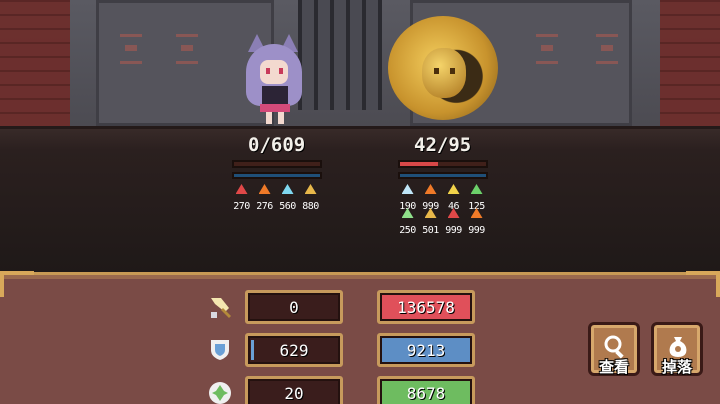 This screenshot has width=720, height=404. Describe the element at coordinates (430, 222) in the screenshot. I see `stat-item: 501` at that location.